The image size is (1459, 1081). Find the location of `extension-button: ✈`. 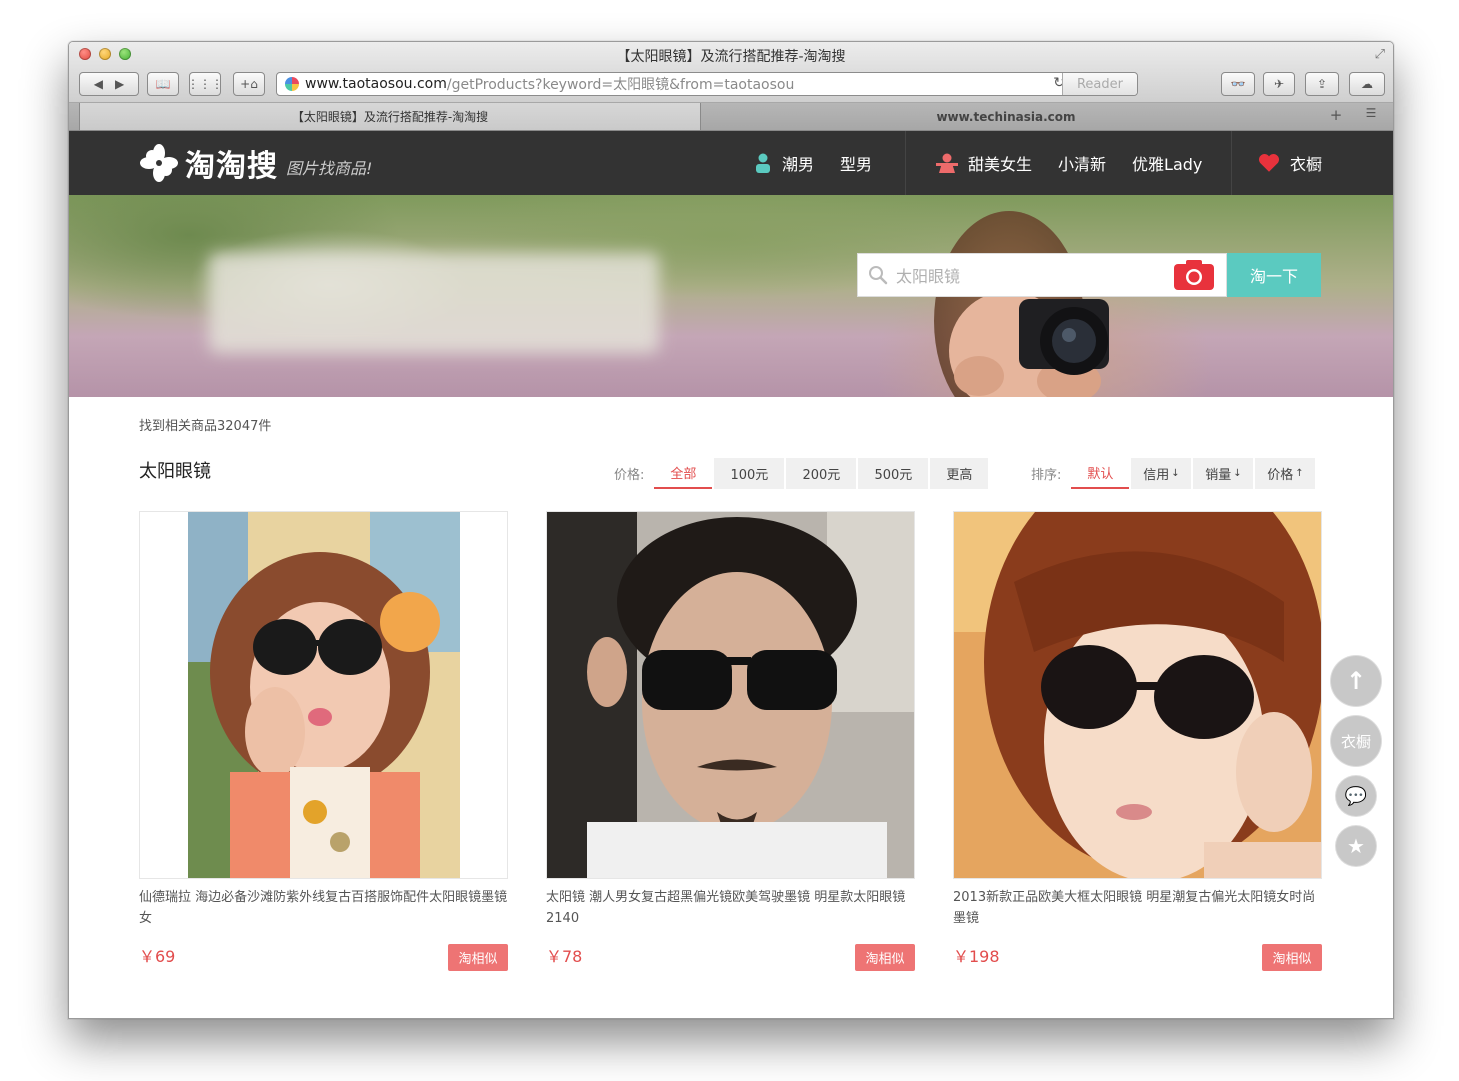

extension-button: ✈ is located at coordinates (1279, 84).